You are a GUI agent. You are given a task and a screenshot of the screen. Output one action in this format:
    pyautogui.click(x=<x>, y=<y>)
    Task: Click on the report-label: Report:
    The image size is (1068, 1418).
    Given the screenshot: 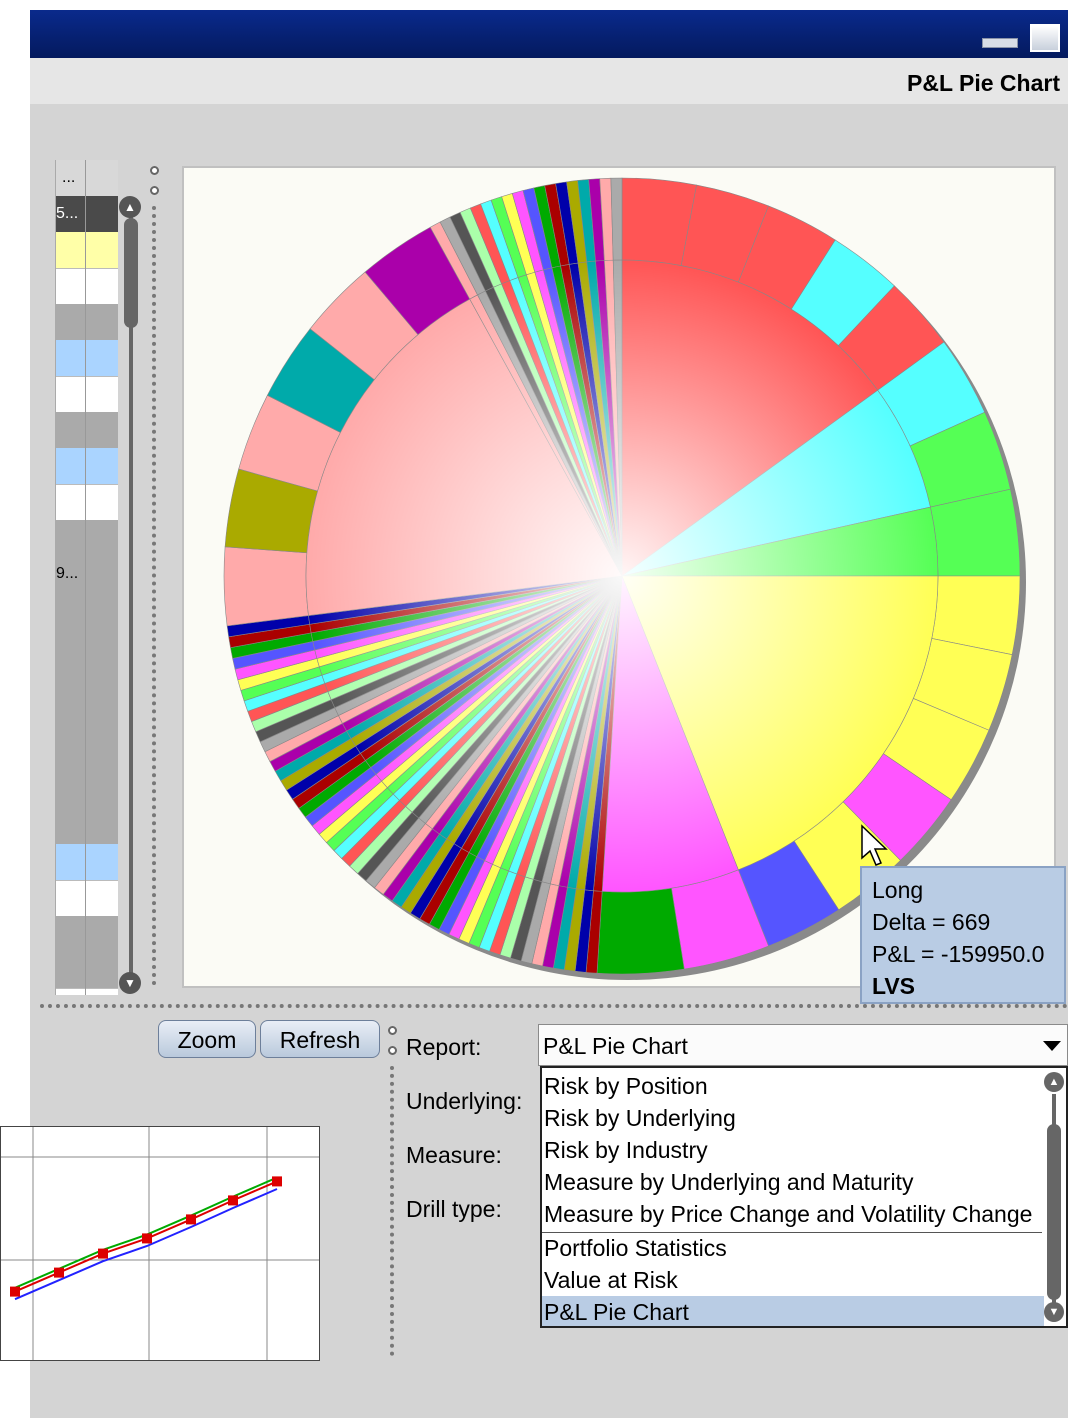 What is the action you would take?
    pyautogui.click(x=444, y=1047)
    